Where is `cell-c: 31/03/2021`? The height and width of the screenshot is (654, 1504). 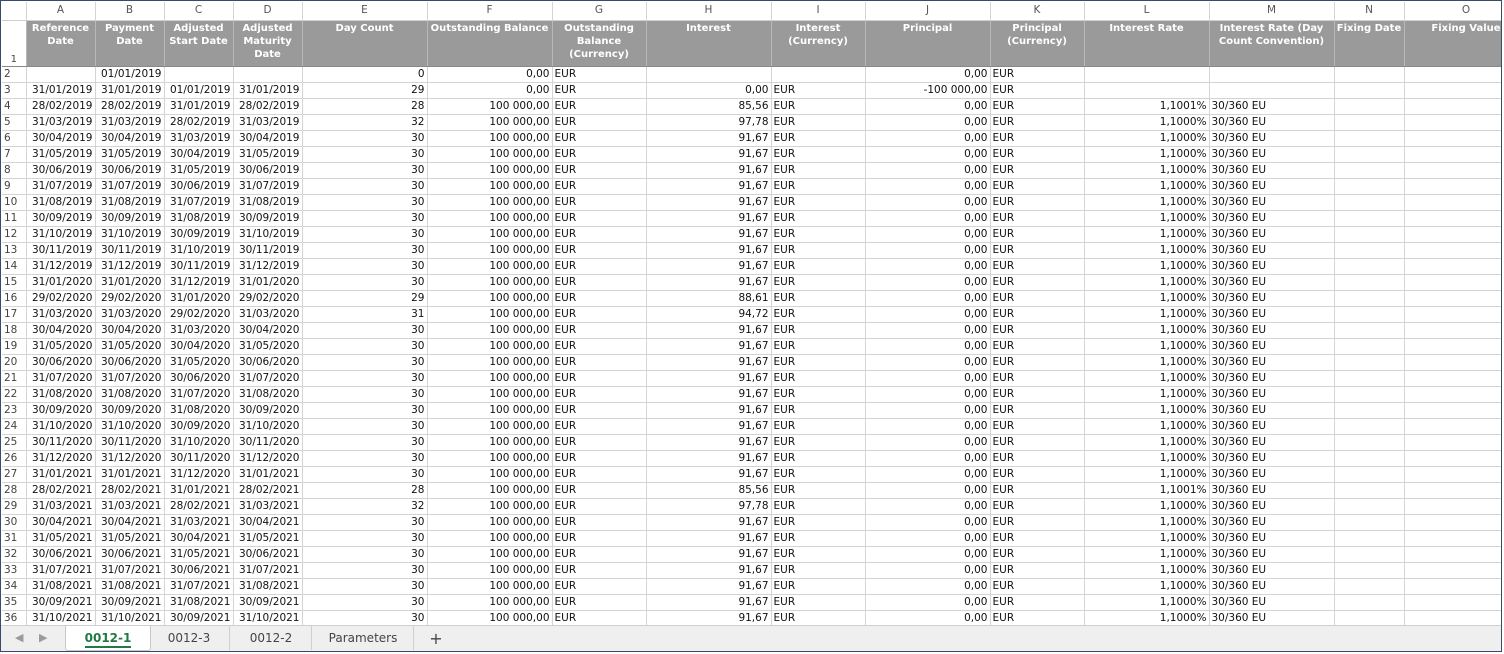
cell-c: 31/03/2021 is located at coordinates (199, 522).